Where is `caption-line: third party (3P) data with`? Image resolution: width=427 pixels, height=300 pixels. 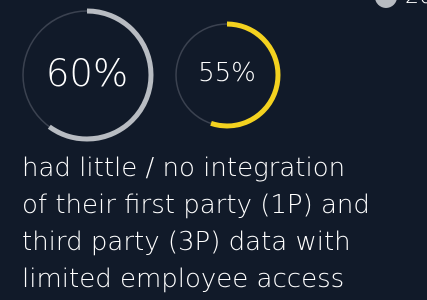
caption-line: third party (3P) data with is located at coordinates (186, 242).